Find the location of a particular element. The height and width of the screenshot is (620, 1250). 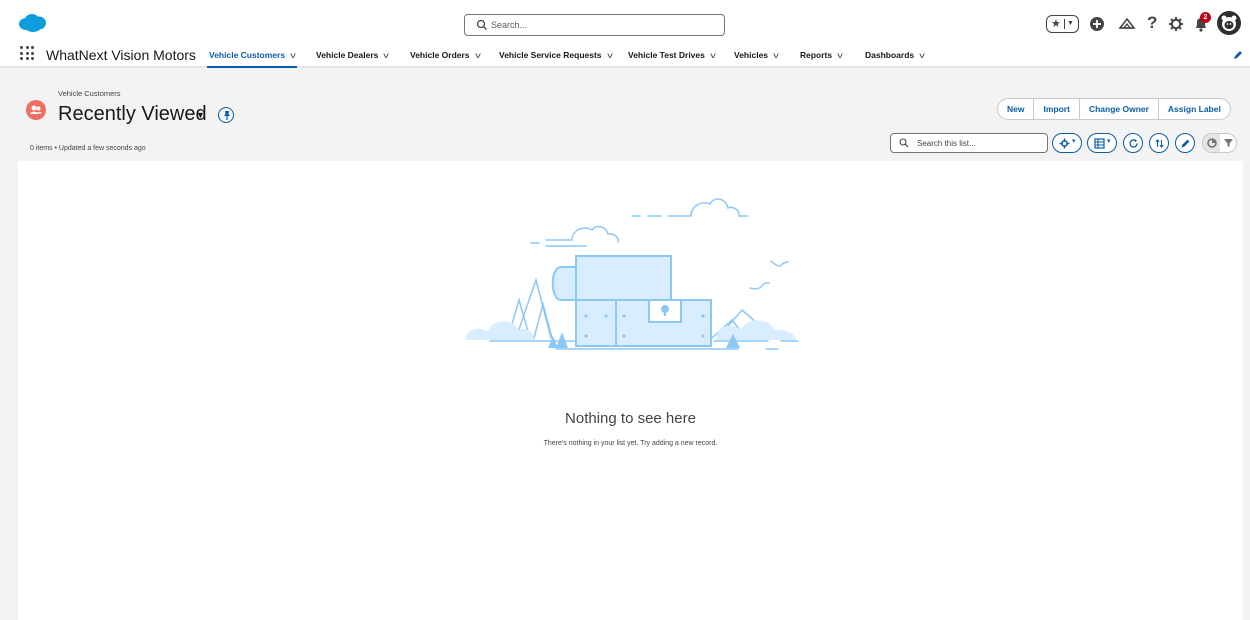

astro-avatar-icon is located at coordinates (1229, 23).